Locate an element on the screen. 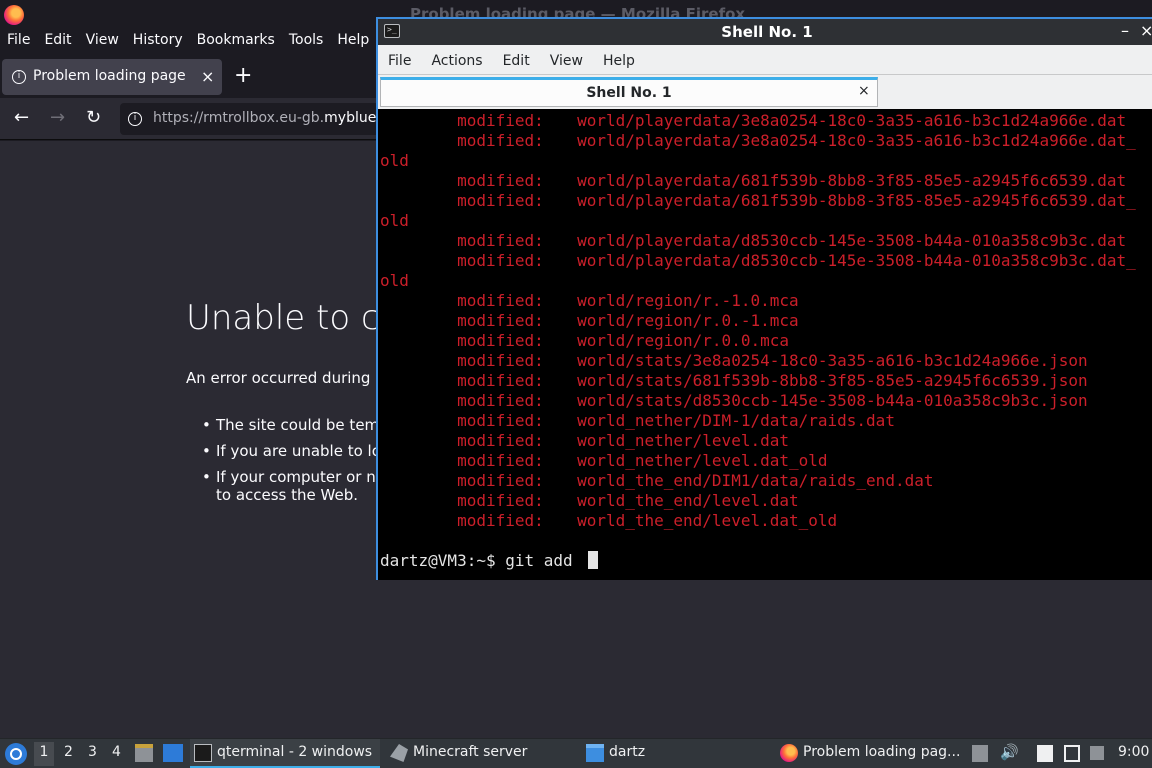 Image resolution: width=1152 pixels, height=768 pixels. error-suggestion: If your computer or nto access the Web. is located at coordinates (291, 486).